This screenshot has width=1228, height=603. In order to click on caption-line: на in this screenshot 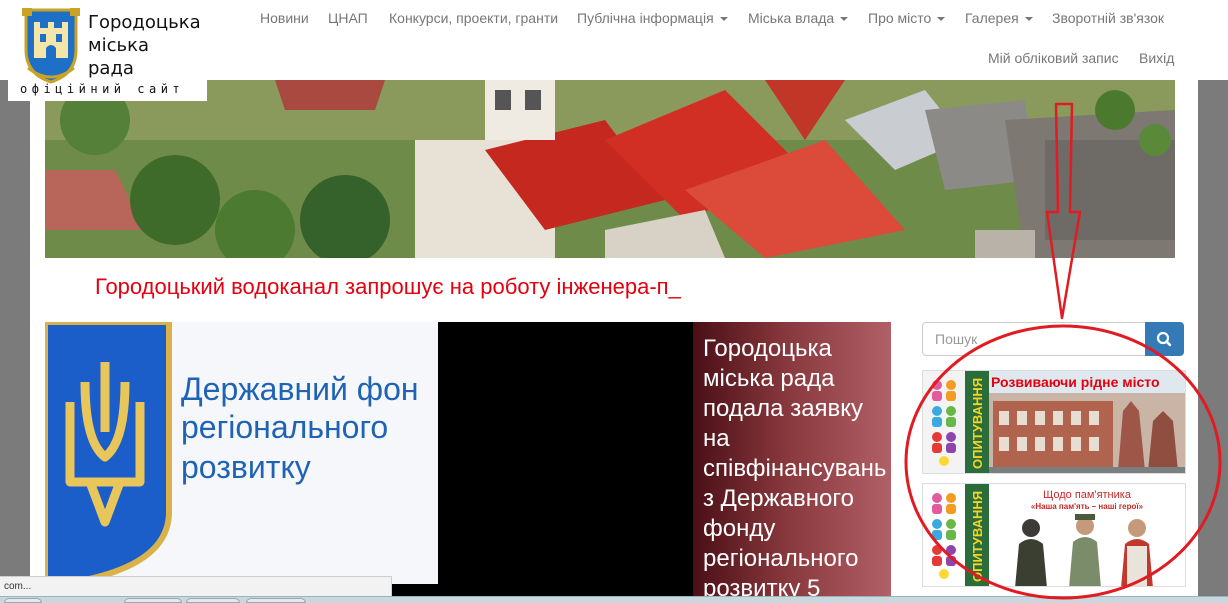, I will do `click(716, 438)`.